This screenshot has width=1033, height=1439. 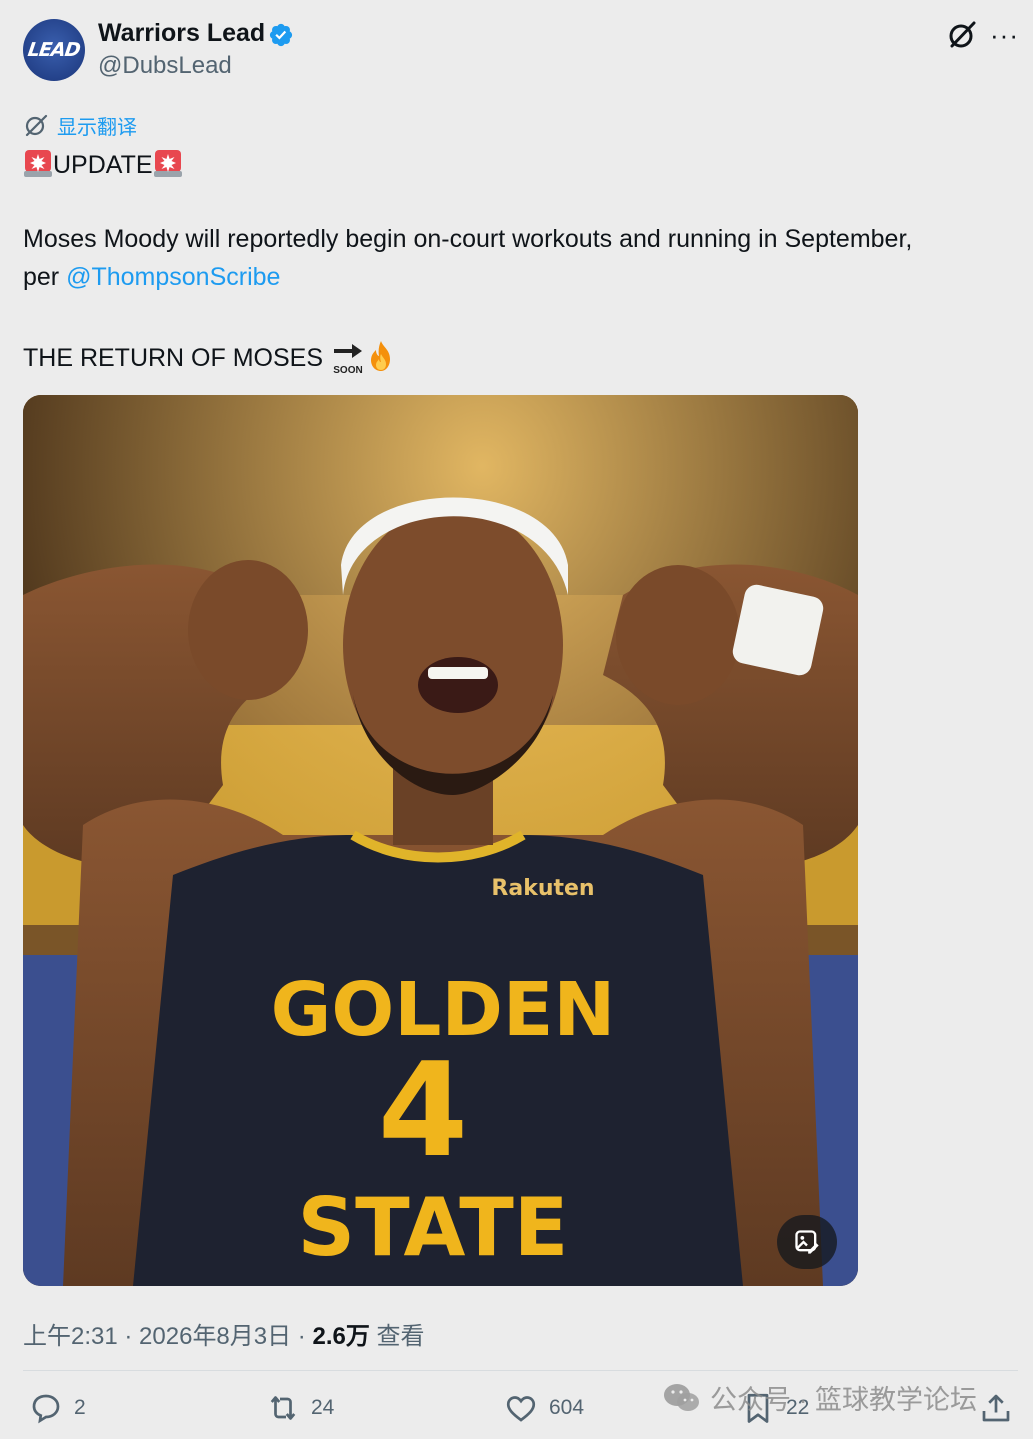 I want to click on translate-icon, so click(x=36, y=125).